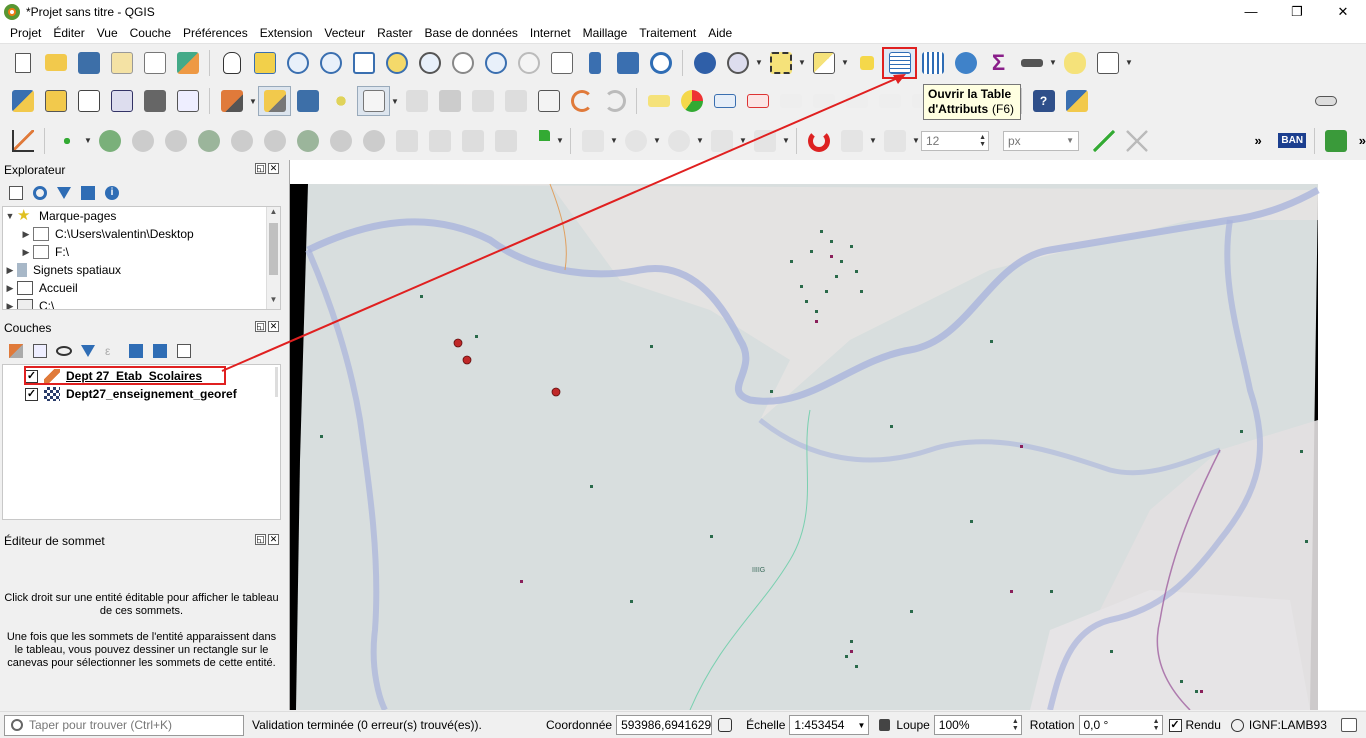 Image resolution: width=1366 pixels, height=738 pixels. I want to click on scroll-up-icon: ▲, so click(273, 214).